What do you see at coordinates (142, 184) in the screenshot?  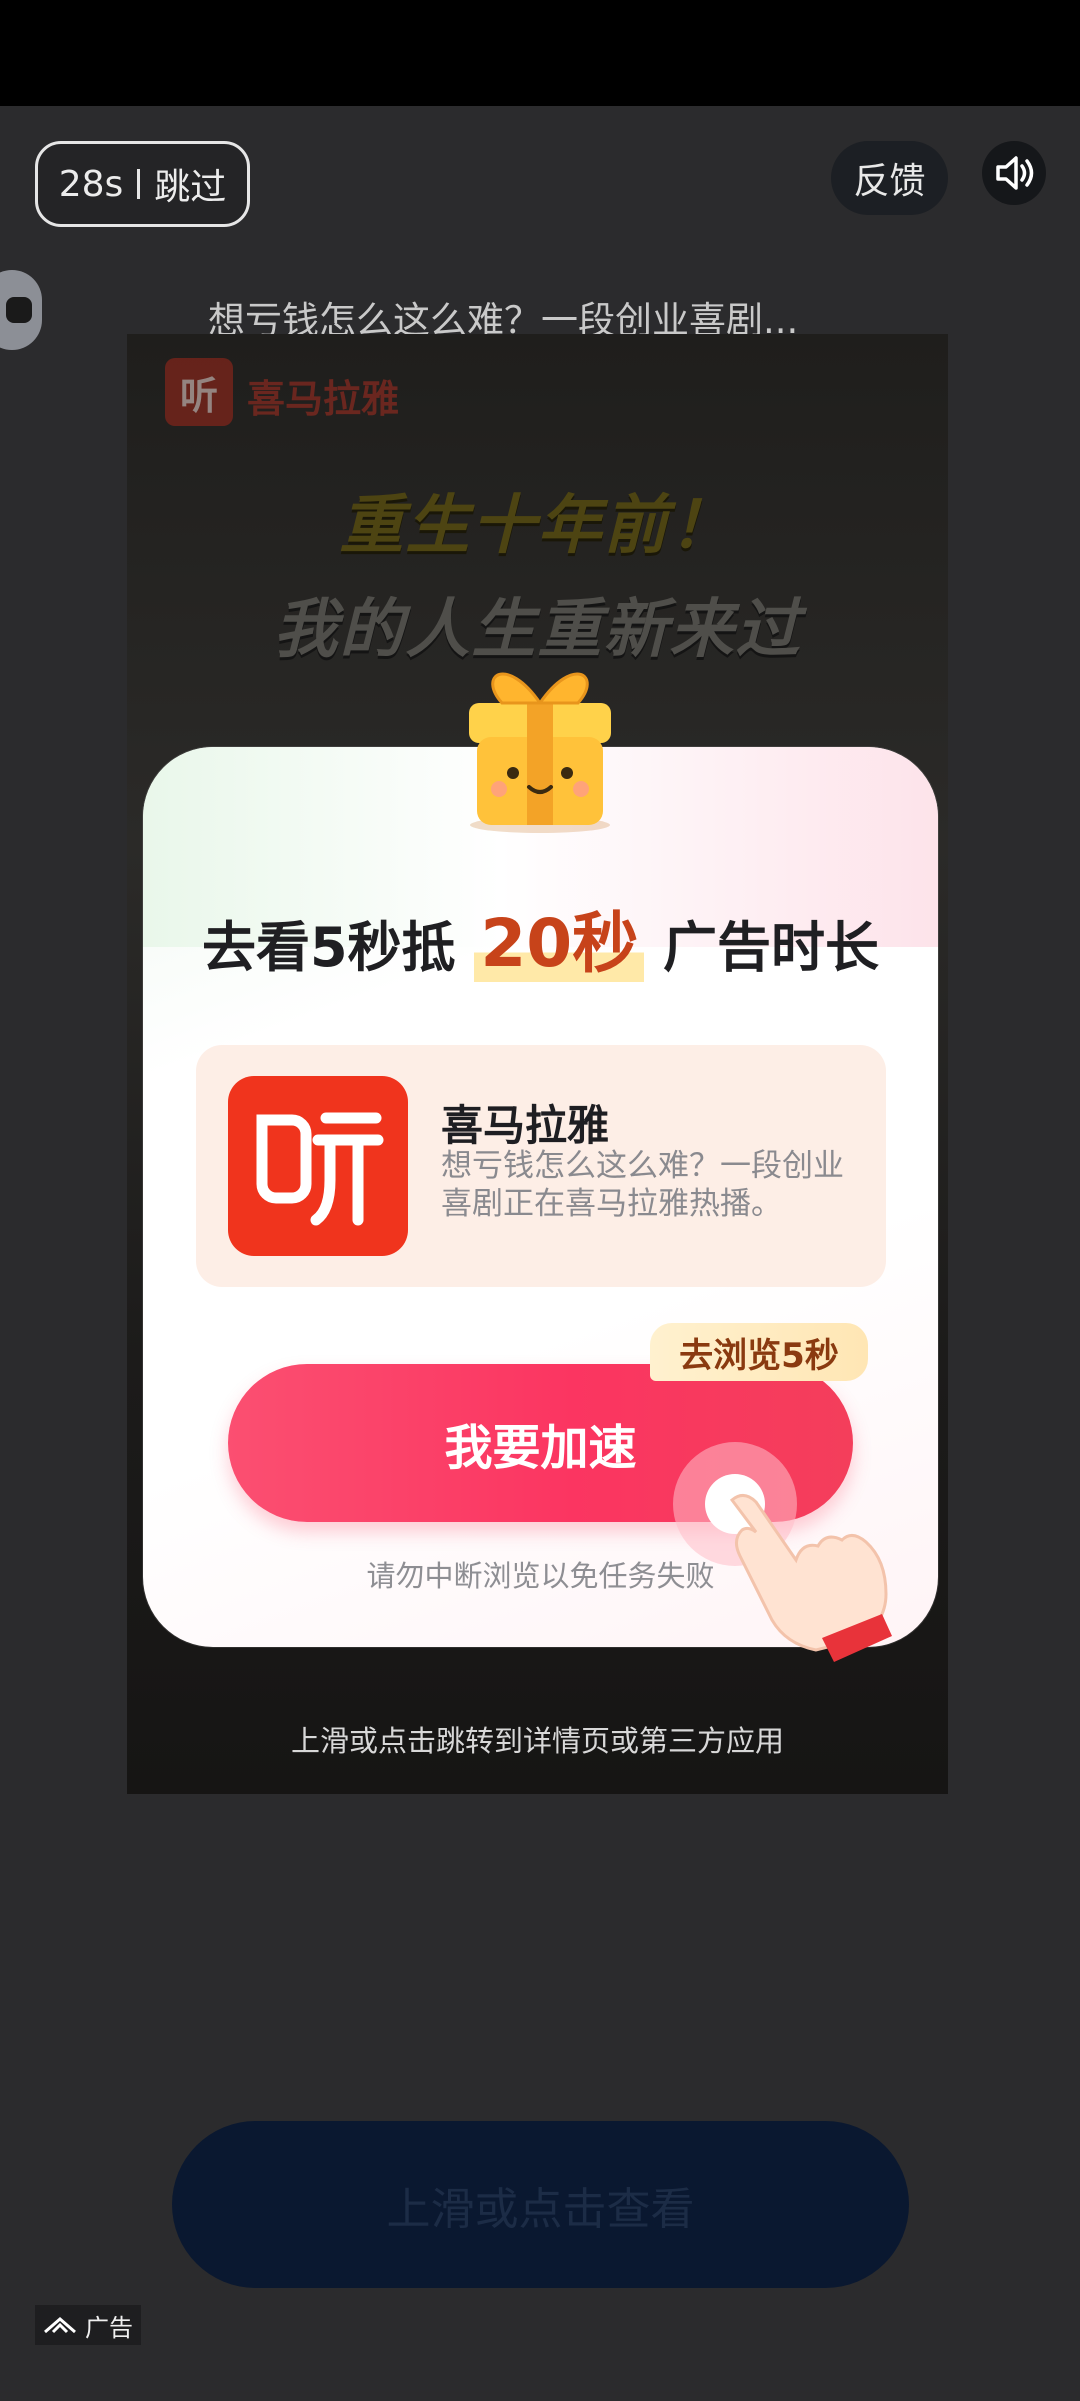 I see `skip-button: 28s 跳过` at bounding box center [142, 184].